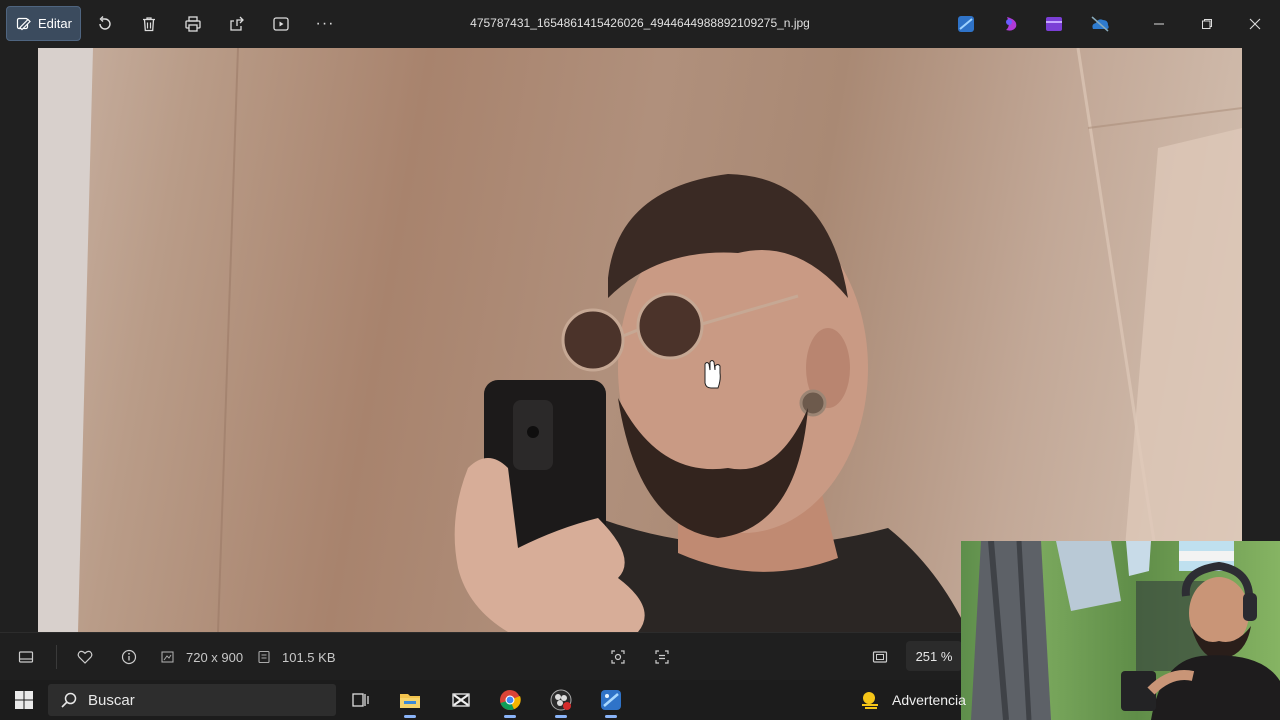  What do you see at coordinates (611, 703) in the screenshot?
I see `photos-app-icon` at bounding box center [611, 703].